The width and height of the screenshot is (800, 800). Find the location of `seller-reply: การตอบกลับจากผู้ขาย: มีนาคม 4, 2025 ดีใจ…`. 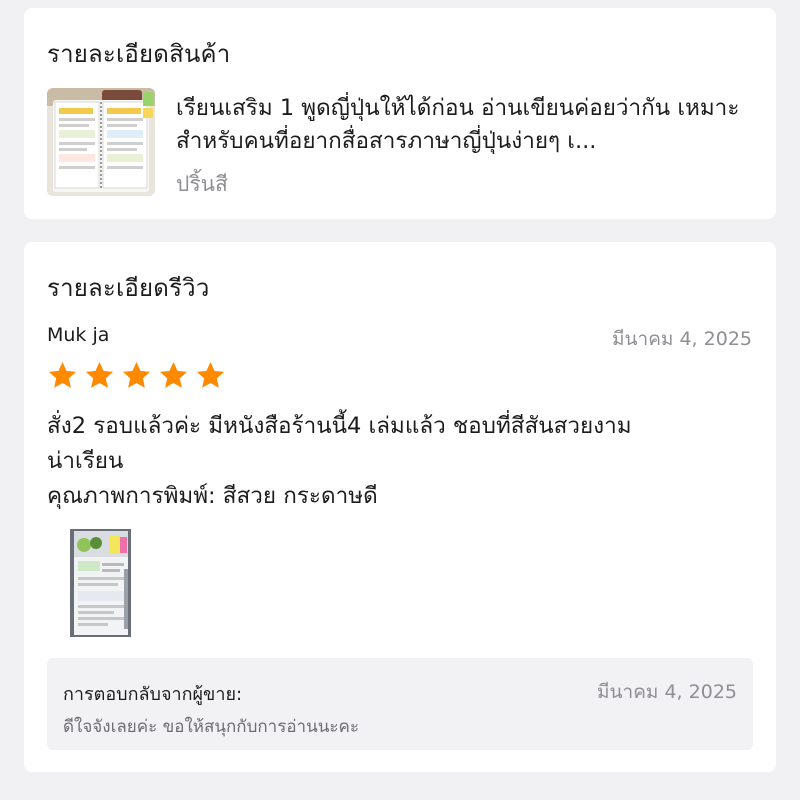

seller-reply: การตอบกลับจากผู้ขาย: มีนาคม 4, 2025 ดีใจ… is located at coordinates (400, 704).